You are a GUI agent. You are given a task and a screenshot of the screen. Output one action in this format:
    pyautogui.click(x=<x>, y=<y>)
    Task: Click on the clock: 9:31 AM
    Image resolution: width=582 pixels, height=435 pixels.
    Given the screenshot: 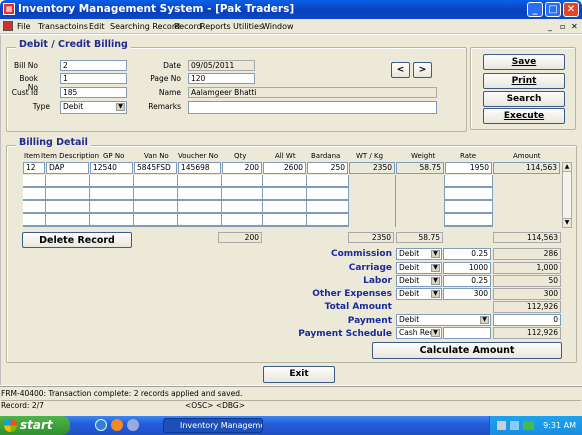 What is the action you would take?
    pyautogui.click(x=559, y=425)
    